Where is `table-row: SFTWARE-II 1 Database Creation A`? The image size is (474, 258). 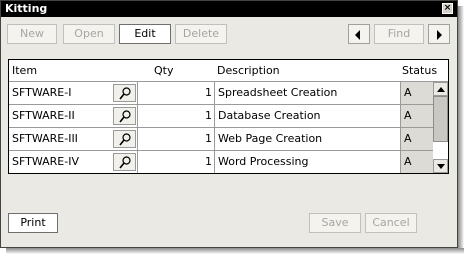
table-row: SFTWARE-II 1 Database Creation A is located at coordinates (228, 116).